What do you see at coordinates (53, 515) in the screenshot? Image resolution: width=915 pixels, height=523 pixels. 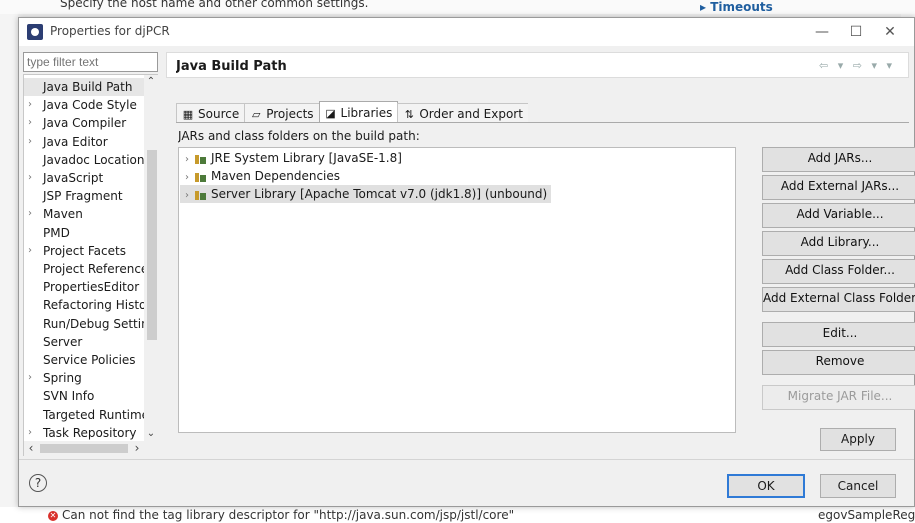 I see `error-icon: ✕` at bounding box center [53, 515].